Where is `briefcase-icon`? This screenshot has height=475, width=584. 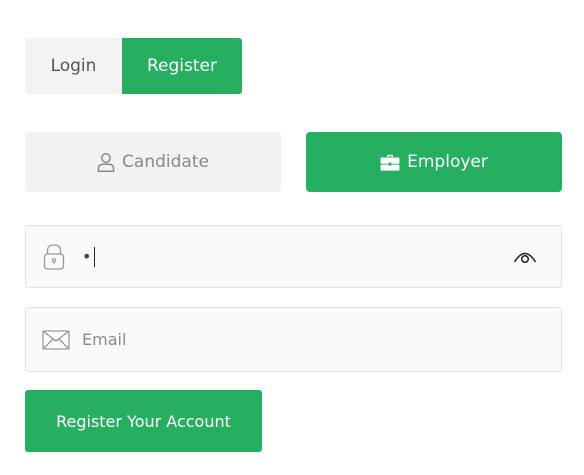 briefcase-icon is located at coordinates (390, 162).